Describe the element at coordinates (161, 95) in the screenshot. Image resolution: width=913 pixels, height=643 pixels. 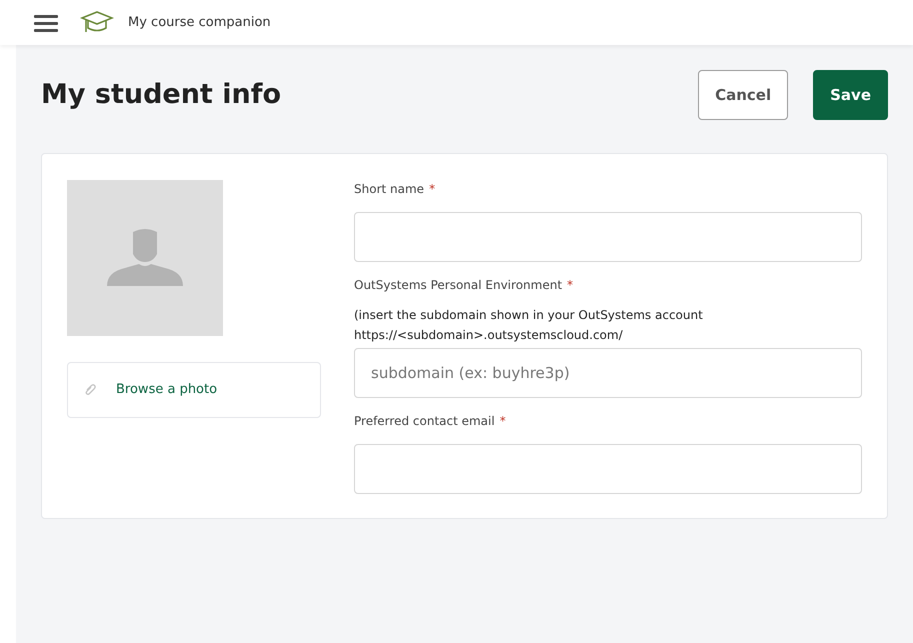
I see `page-title: My student info` at that location.